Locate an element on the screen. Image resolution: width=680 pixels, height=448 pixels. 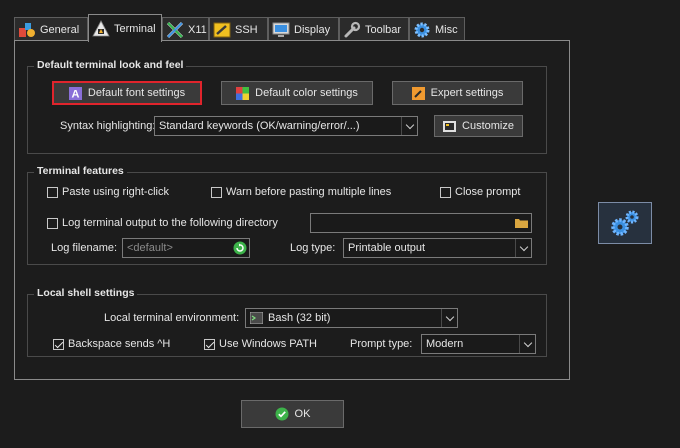
default-color-settings-label: Default color settings is located at coordinates (306, 93).